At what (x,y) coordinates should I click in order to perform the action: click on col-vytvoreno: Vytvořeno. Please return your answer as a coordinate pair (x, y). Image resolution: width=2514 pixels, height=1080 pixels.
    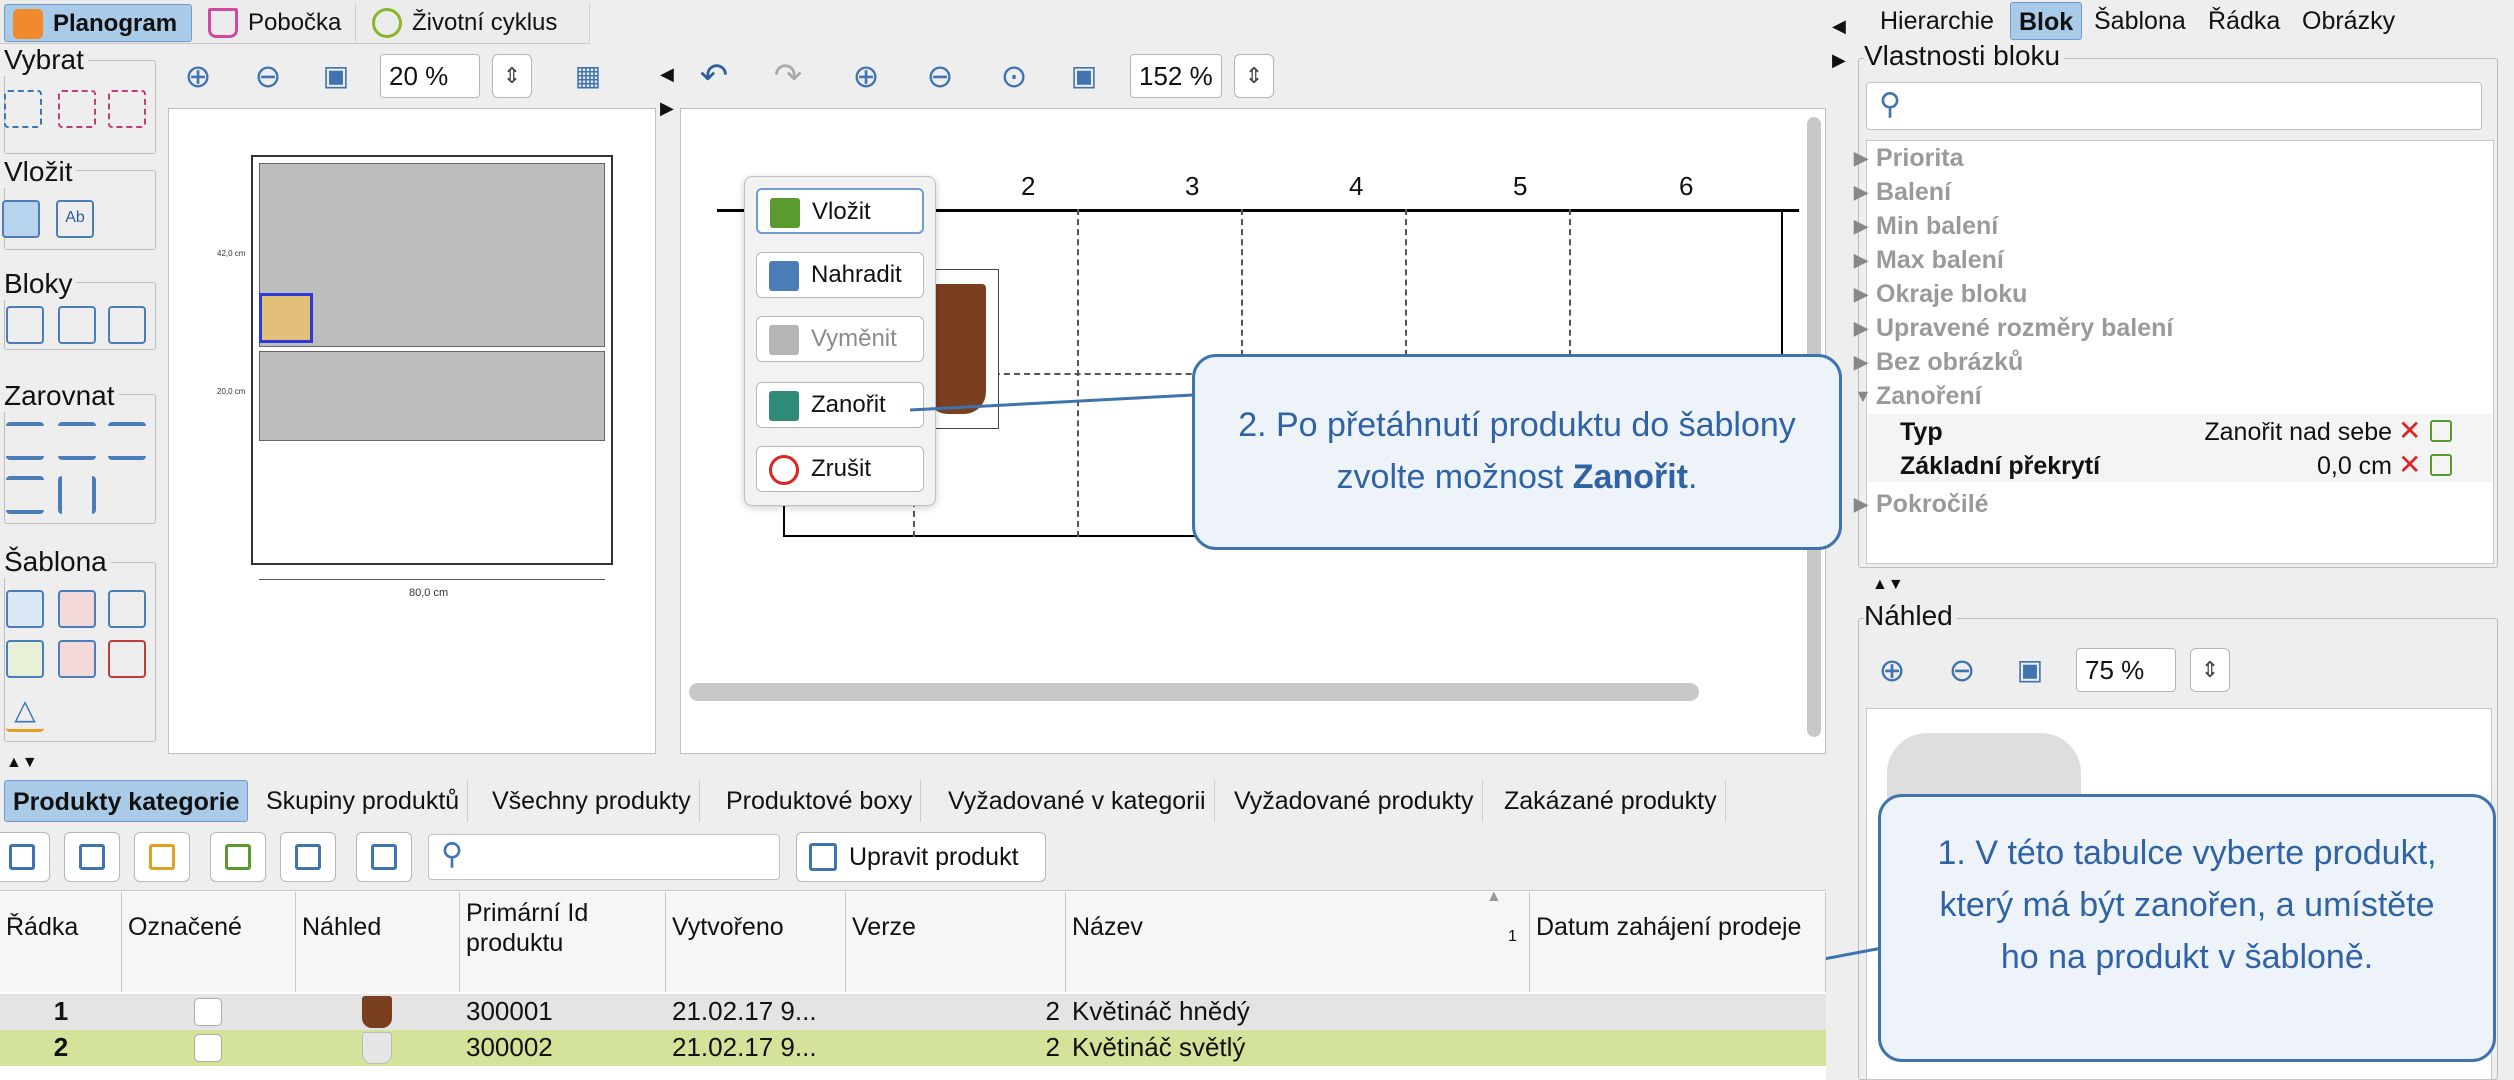
    Looking at the image, I should click on (756, 942).